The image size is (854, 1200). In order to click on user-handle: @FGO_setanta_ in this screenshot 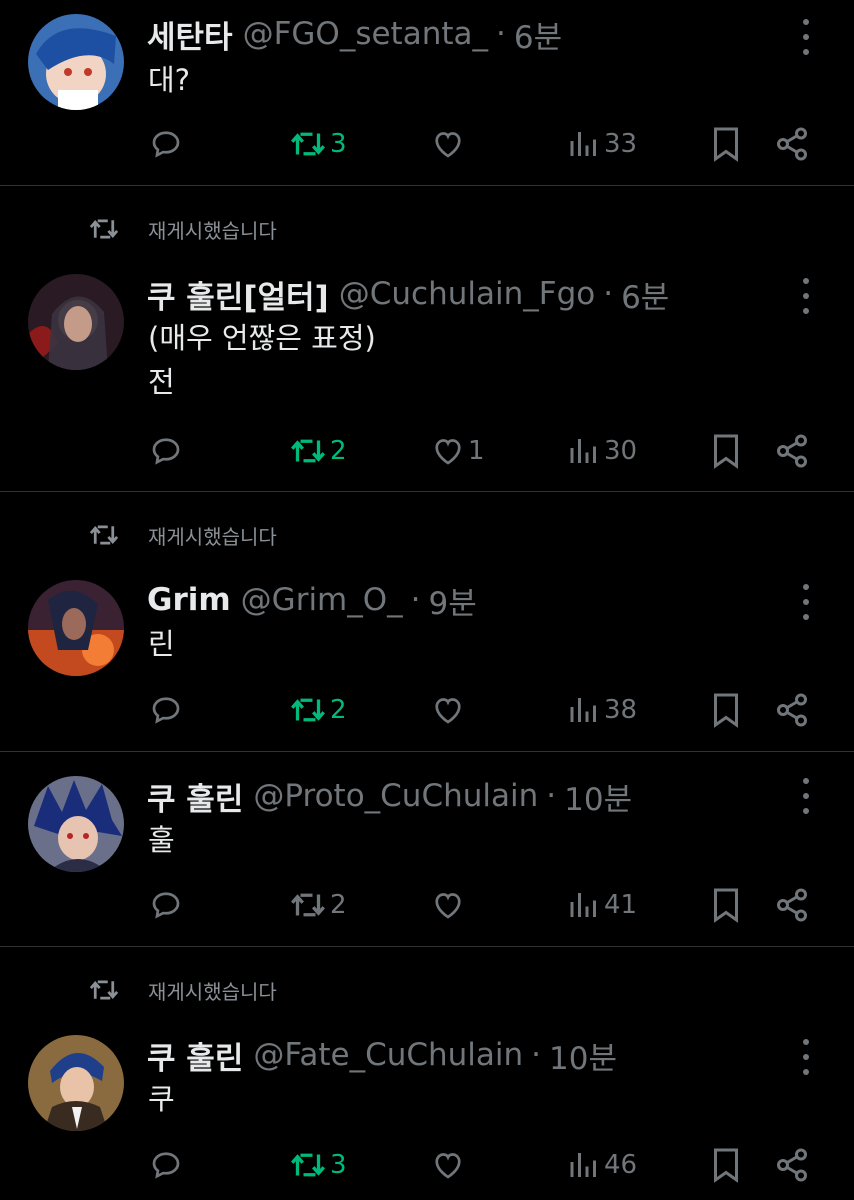, I will do `click(365, 34)`.